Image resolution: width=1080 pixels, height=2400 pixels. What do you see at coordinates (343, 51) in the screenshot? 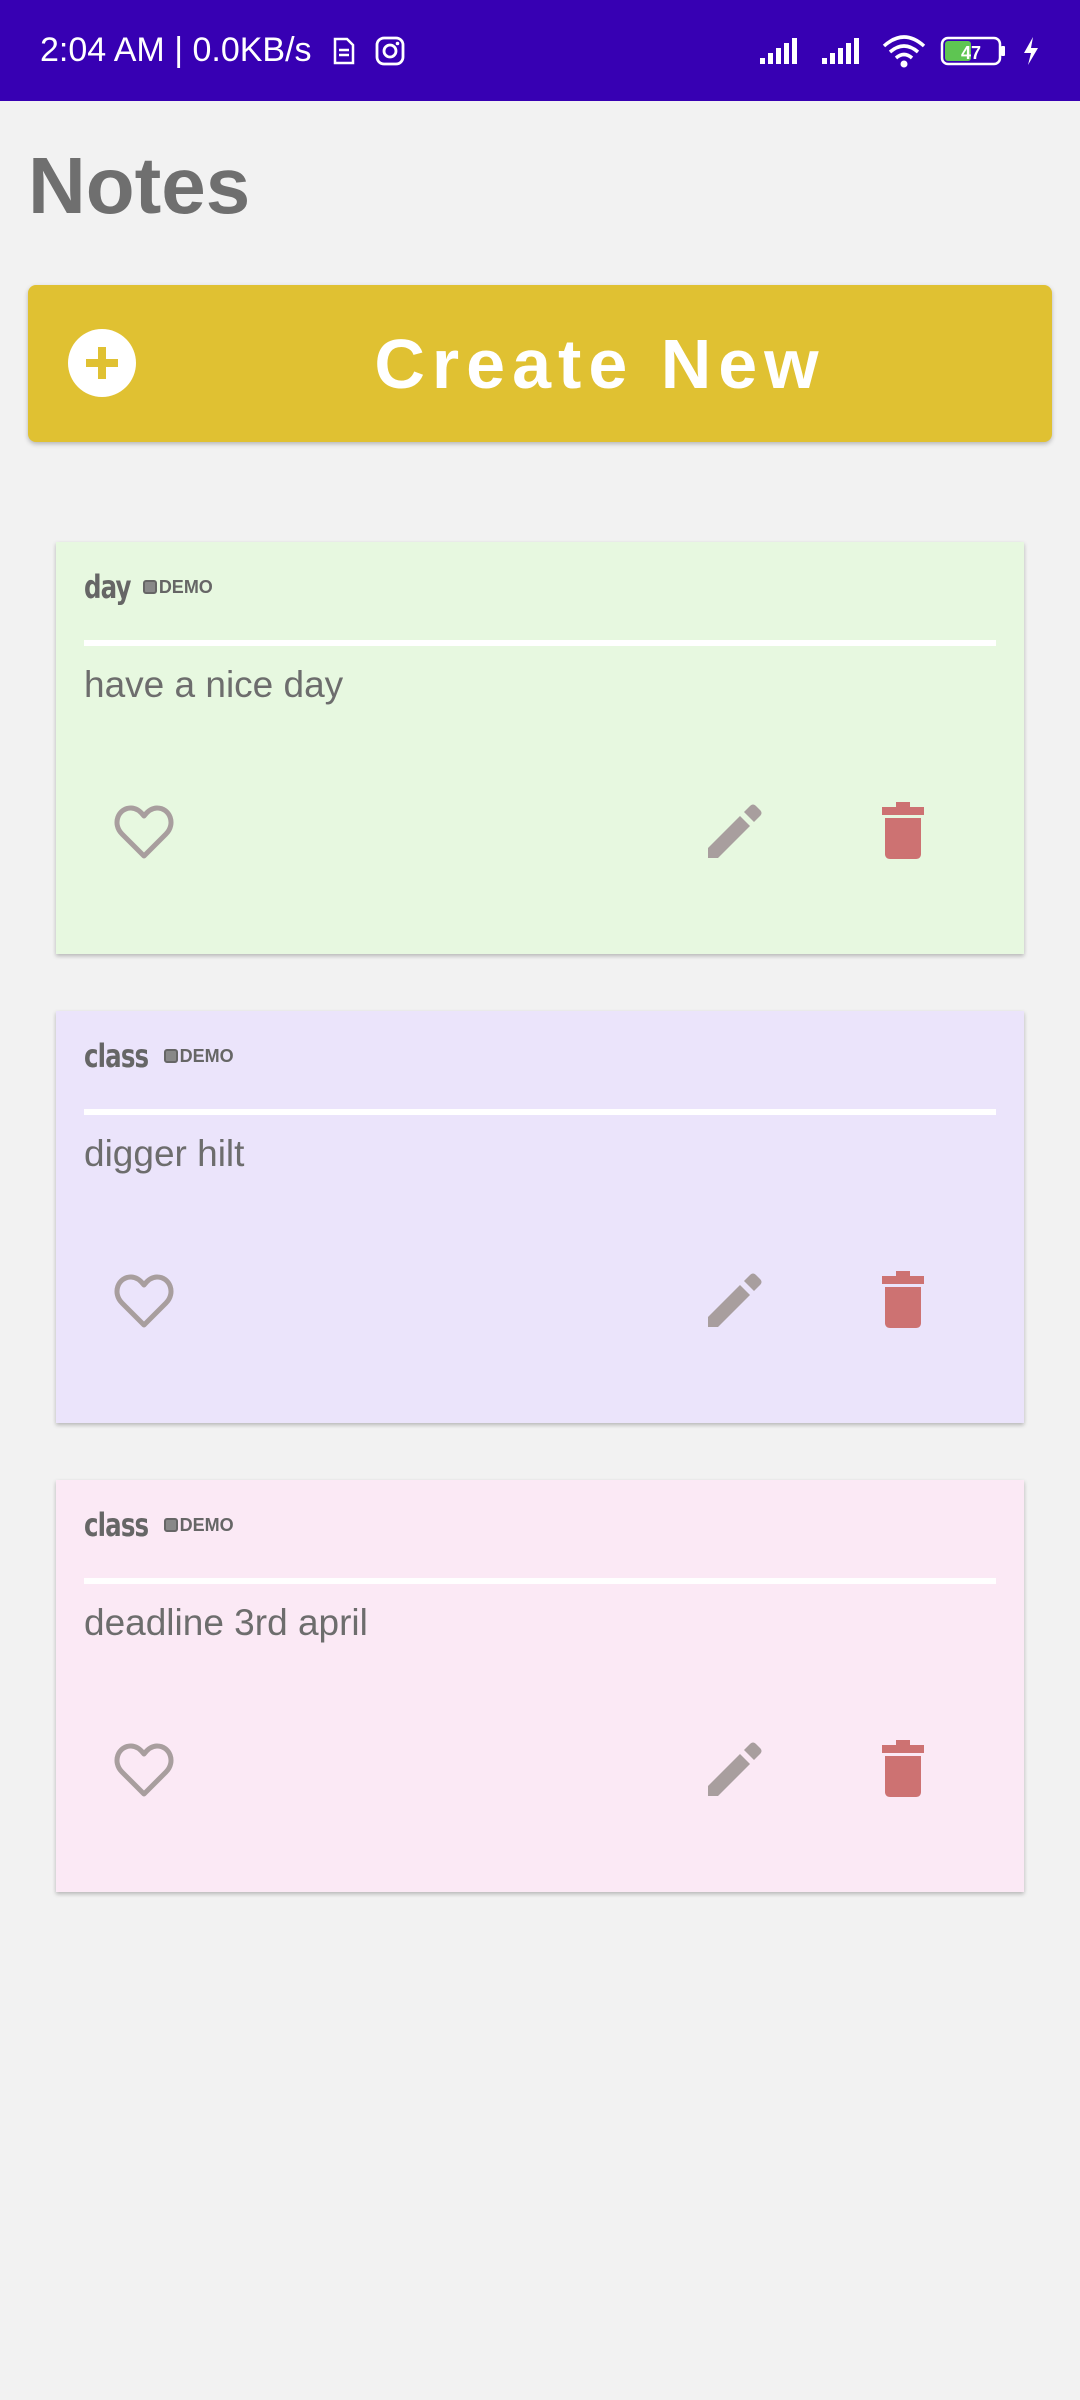
I see `sim-icon` at bounding box center [343, 51].